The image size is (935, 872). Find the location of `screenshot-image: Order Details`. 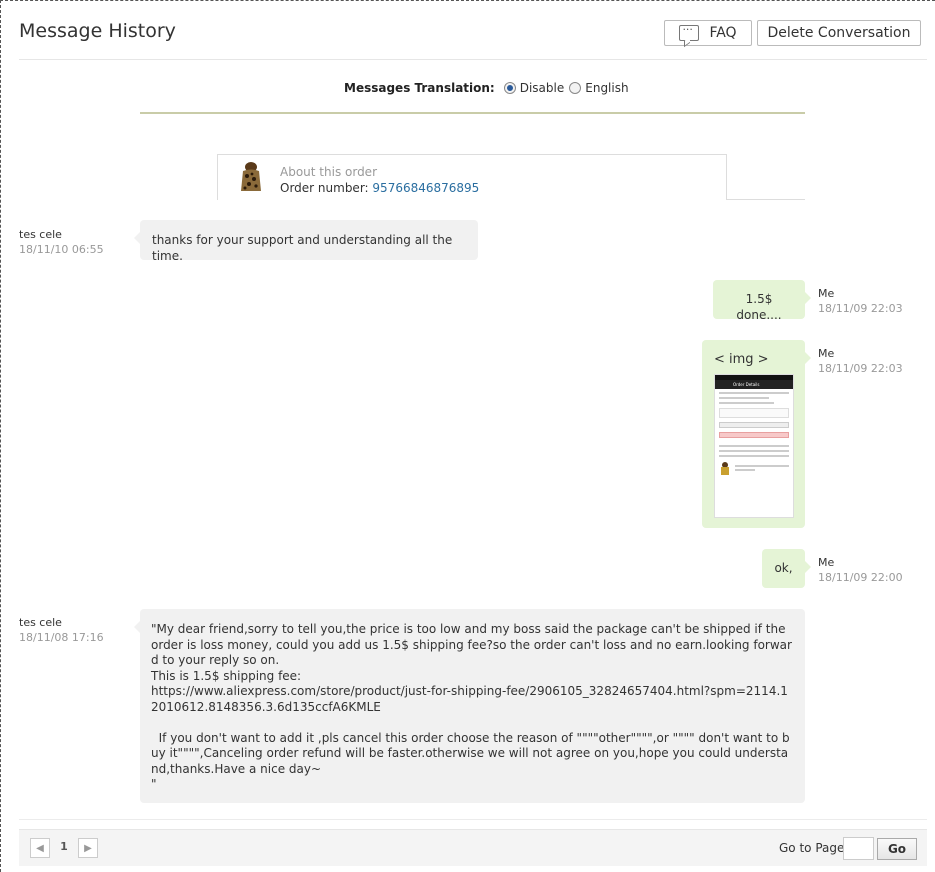

screenshot-image: Order Details is located at coordinates (754, 445).